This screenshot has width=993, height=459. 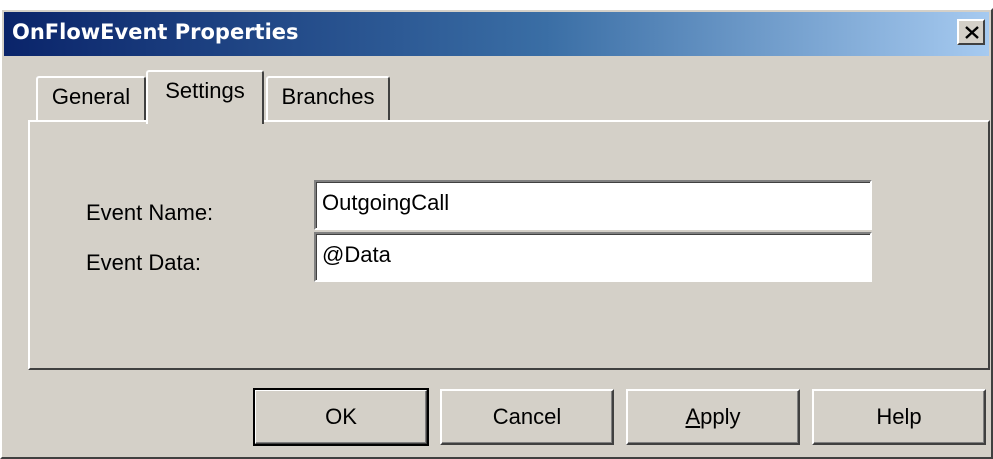 I want to click on ok-button: OK, so click(x=341, y=417).